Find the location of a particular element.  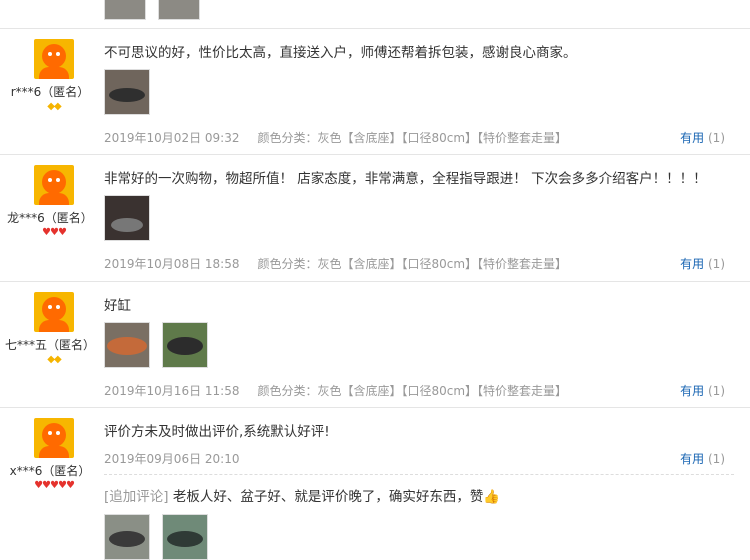

review-date: 2019年09月06日 20:10 is located at coordinates (172, 459).